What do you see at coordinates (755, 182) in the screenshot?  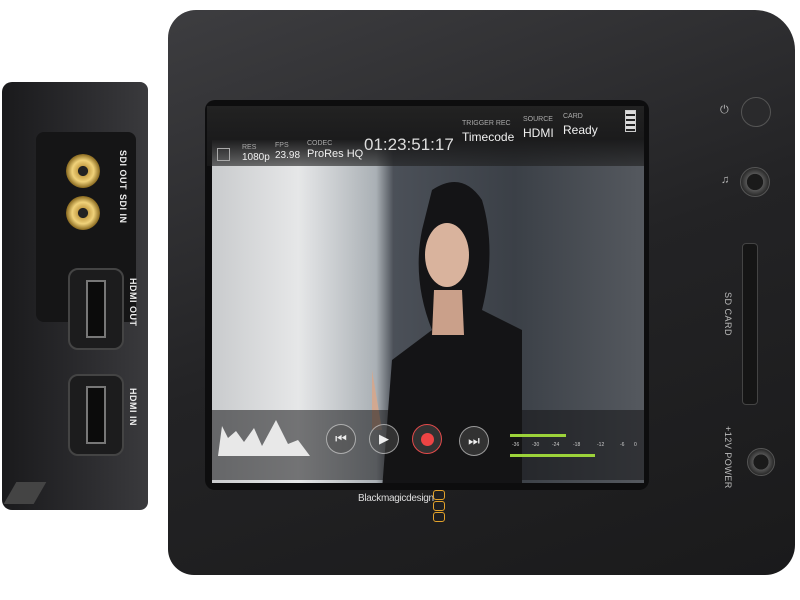 I see `headphone-jack` at bounding box center [755, 182].